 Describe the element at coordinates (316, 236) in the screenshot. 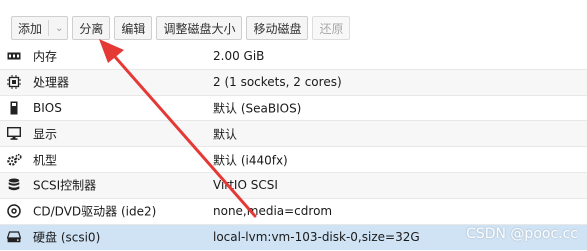

I see `row-value: local-lvm:vm-103-disk-0,size=32G` at that location.